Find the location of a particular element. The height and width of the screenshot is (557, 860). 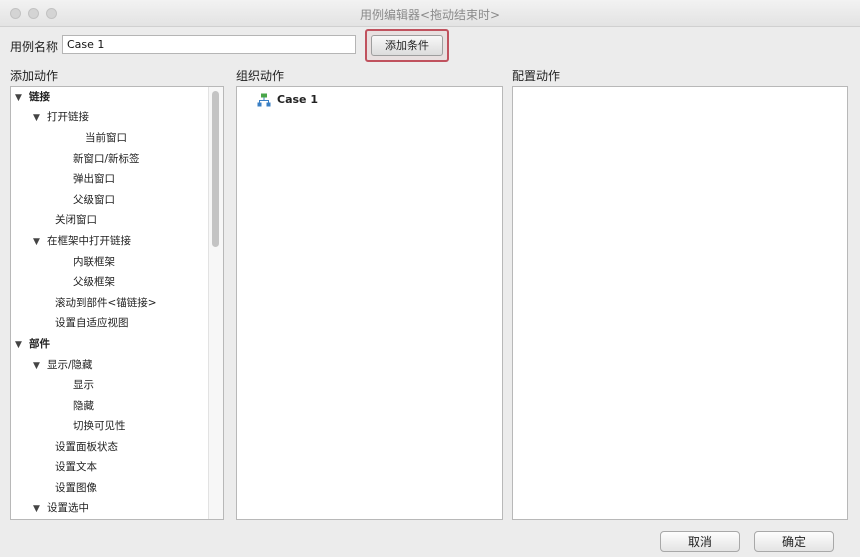

case-node: Case 1 is located at coordinates (287, 100).